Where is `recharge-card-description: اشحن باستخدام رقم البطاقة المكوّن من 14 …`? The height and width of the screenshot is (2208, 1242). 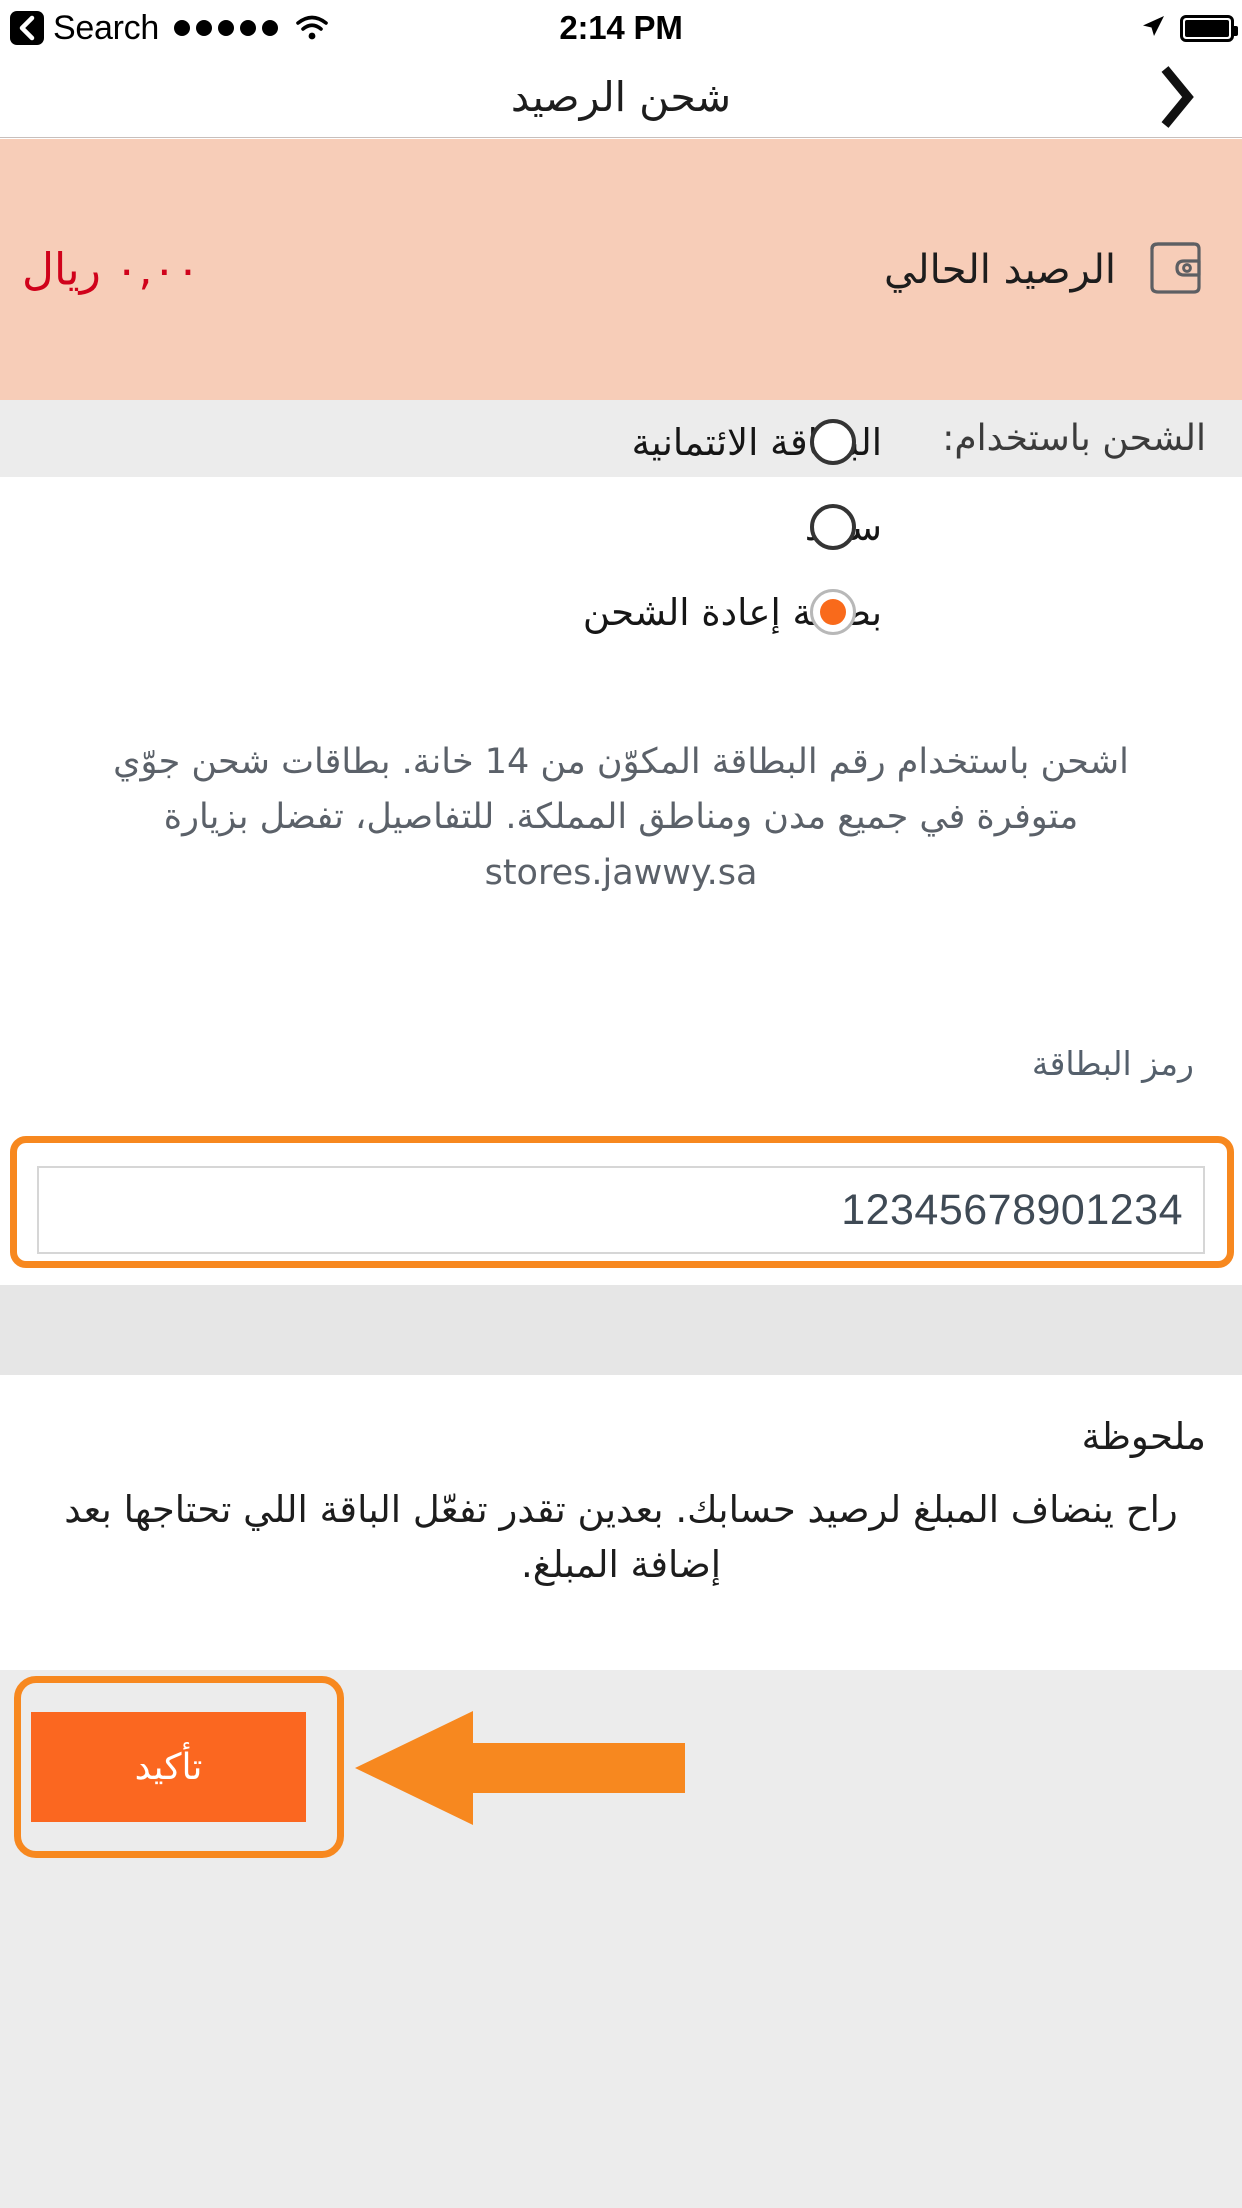 recharge-card-description: اشحن باستخدام رقم البطاقة المكوّن من 14 … is located at coordinates (621, 817).